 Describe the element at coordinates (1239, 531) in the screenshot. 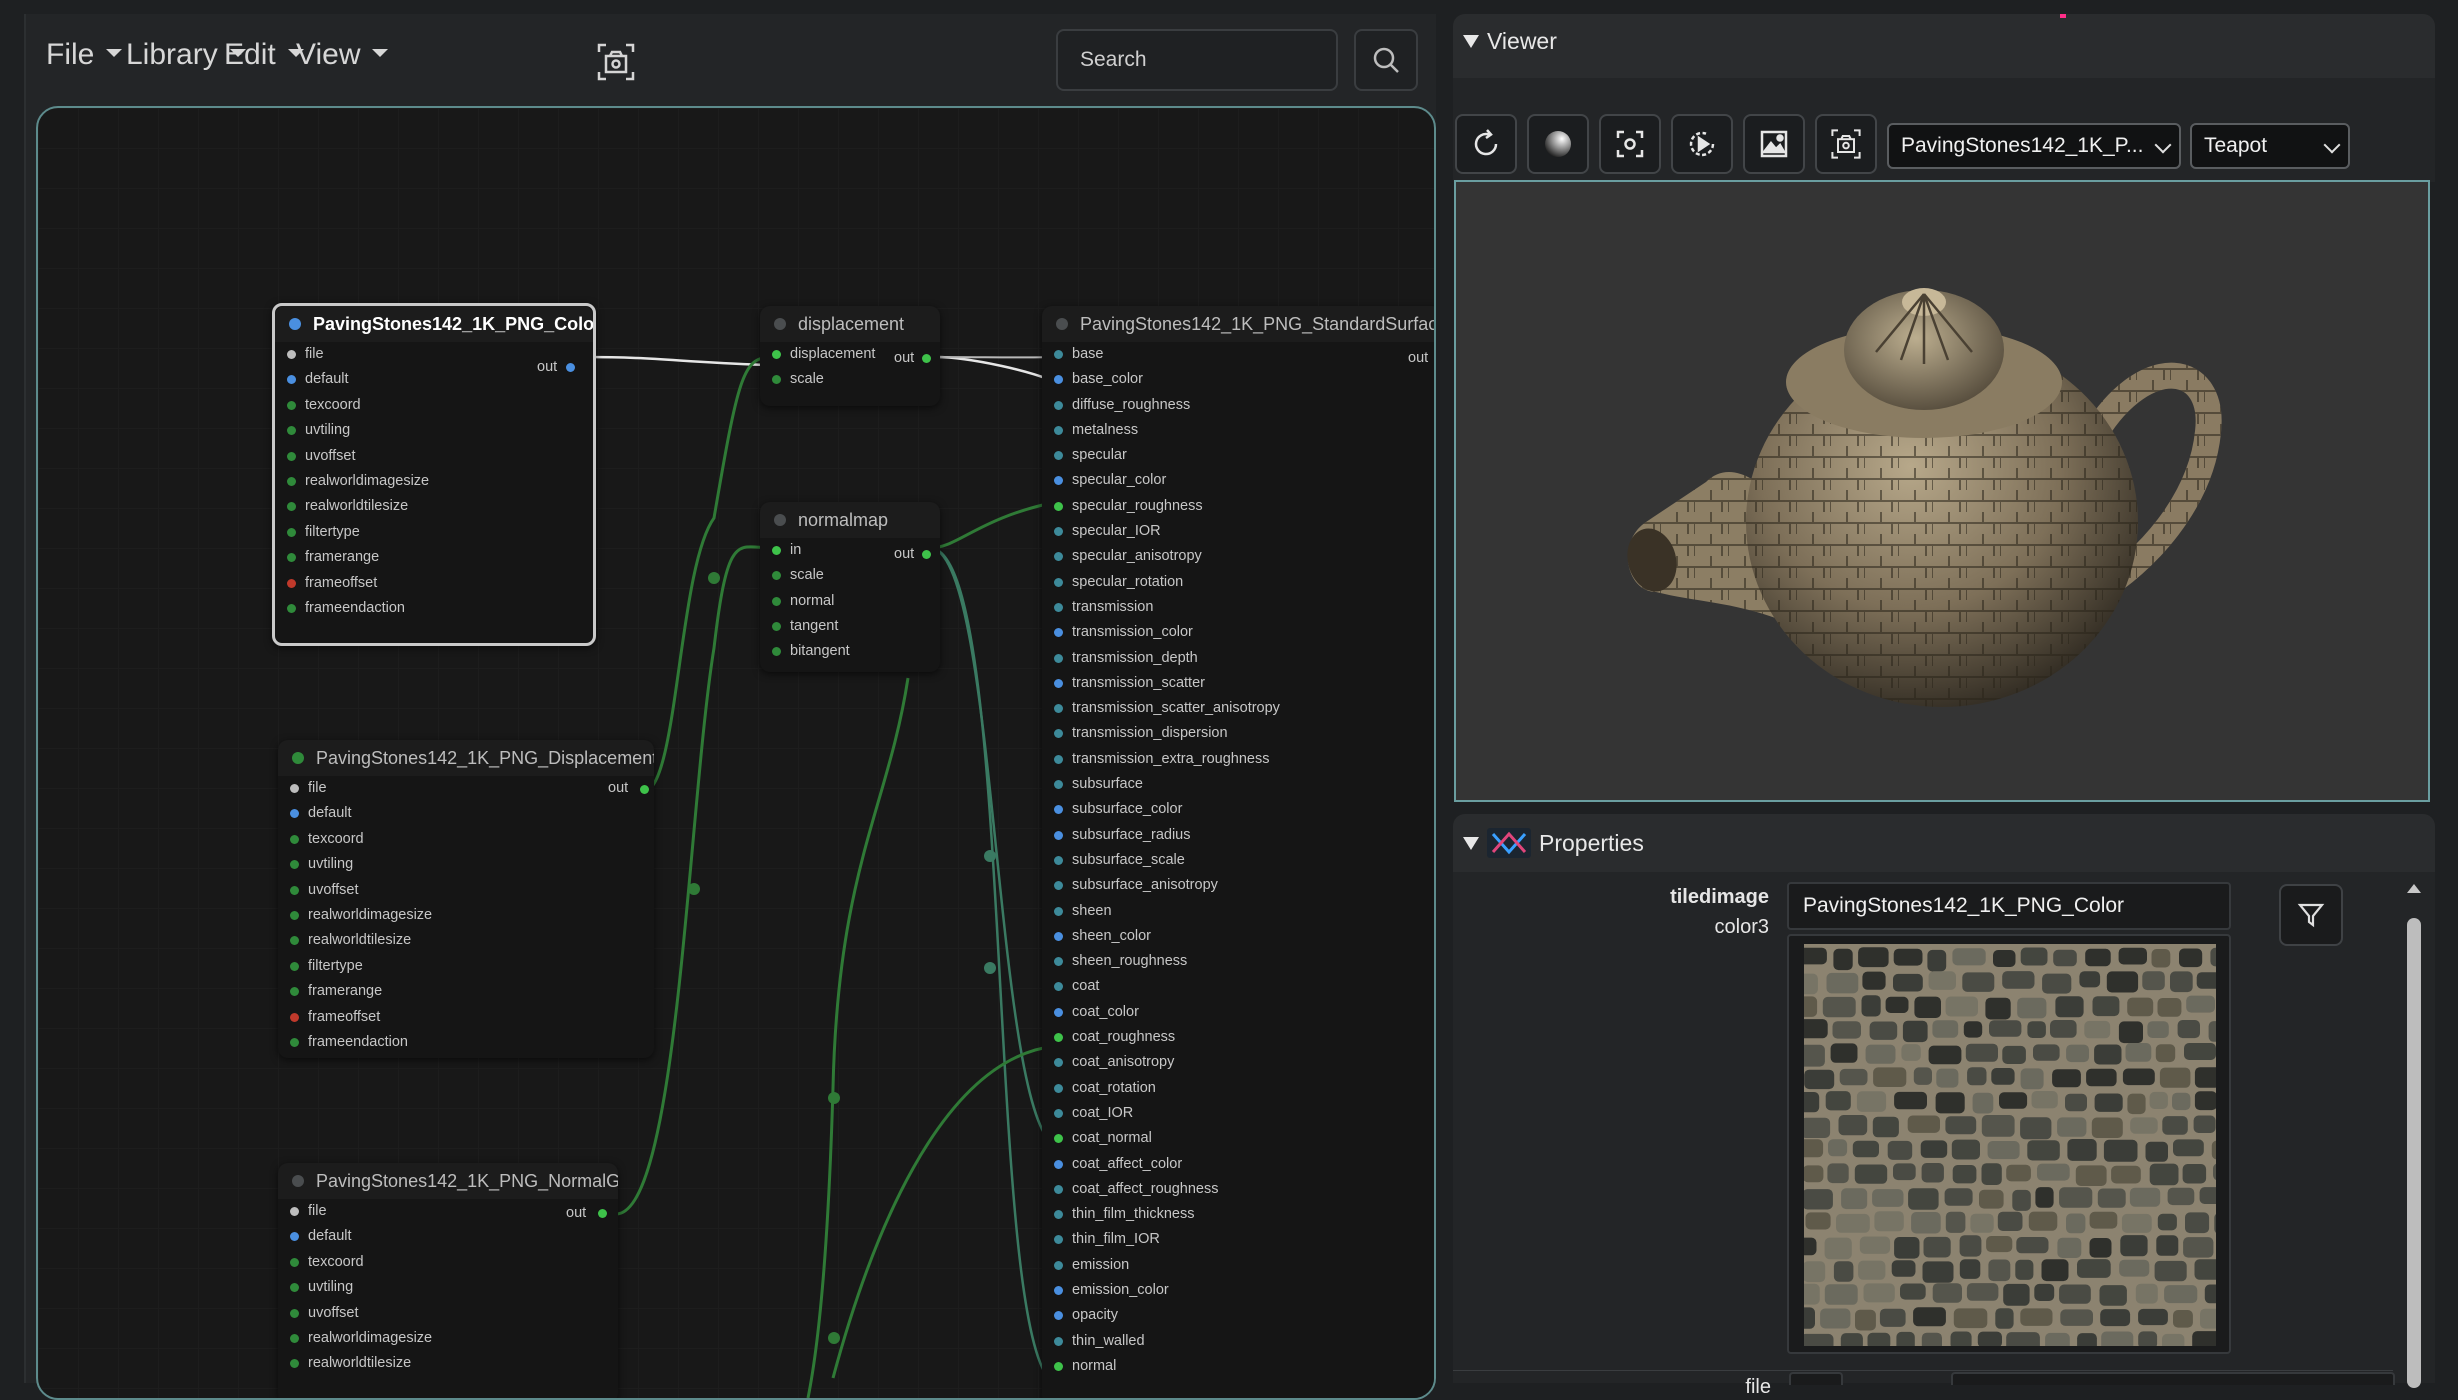

I see `port-specular-IOR: specular_IOR` at that location.